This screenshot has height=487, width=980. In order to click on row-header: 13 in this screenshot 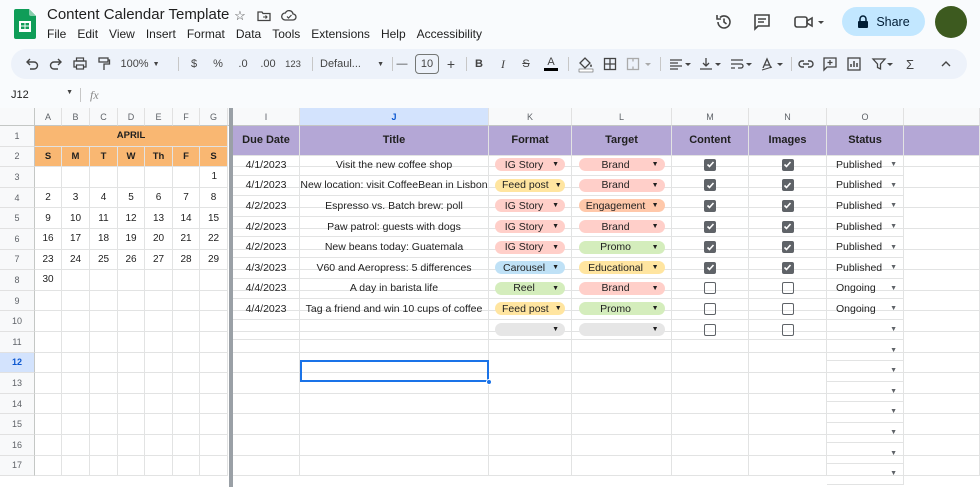, I will do `click(17, 383)`.